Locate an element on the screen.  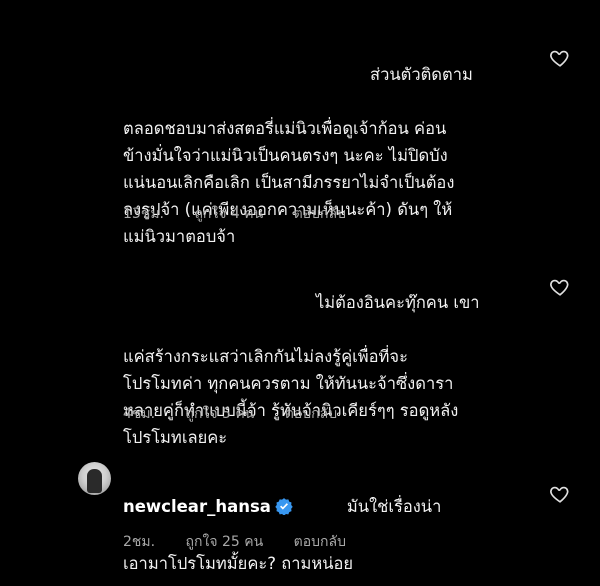
comment-lead: ส่วนตัวติดตาม is located at coordinates (421, 74).